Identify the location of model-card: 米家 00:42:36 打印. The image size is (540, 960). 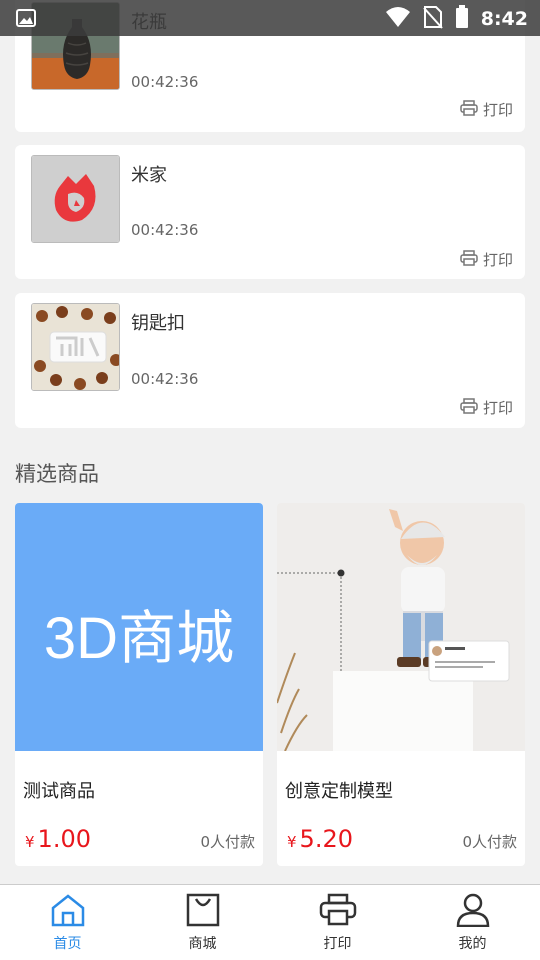
(270, 212).